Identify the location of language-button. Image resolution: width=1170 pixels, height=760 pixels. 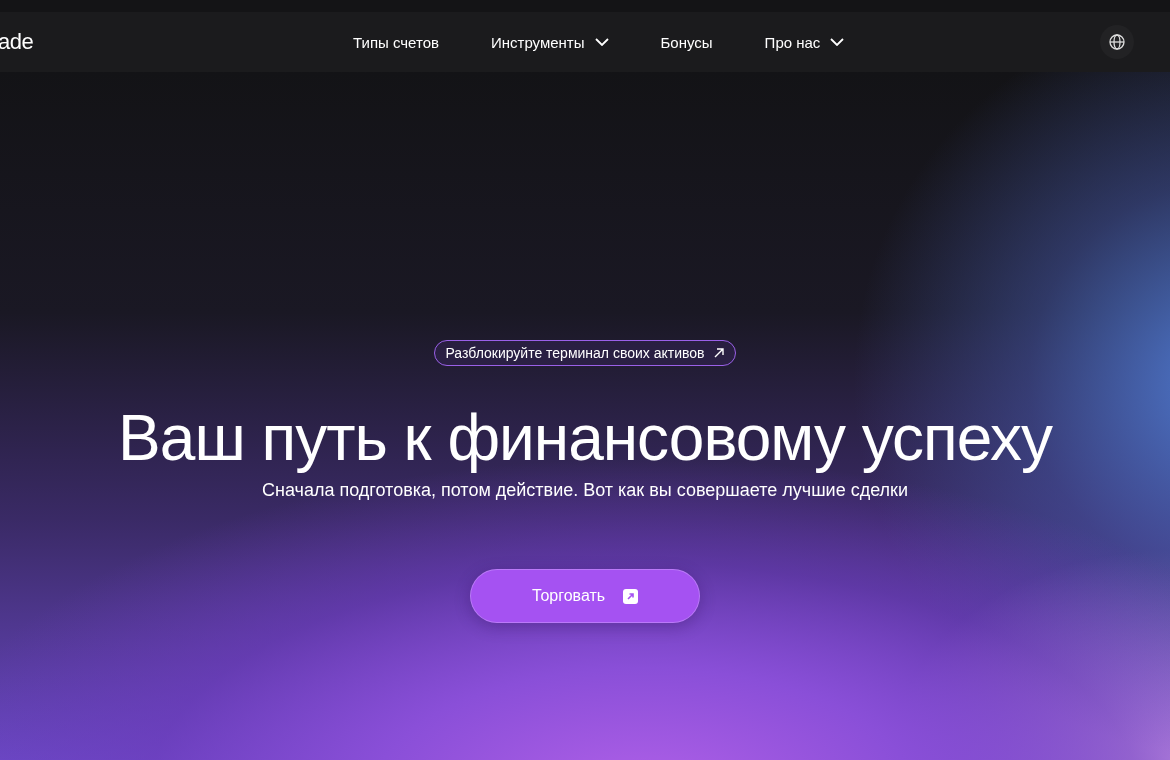
(1117, 42).